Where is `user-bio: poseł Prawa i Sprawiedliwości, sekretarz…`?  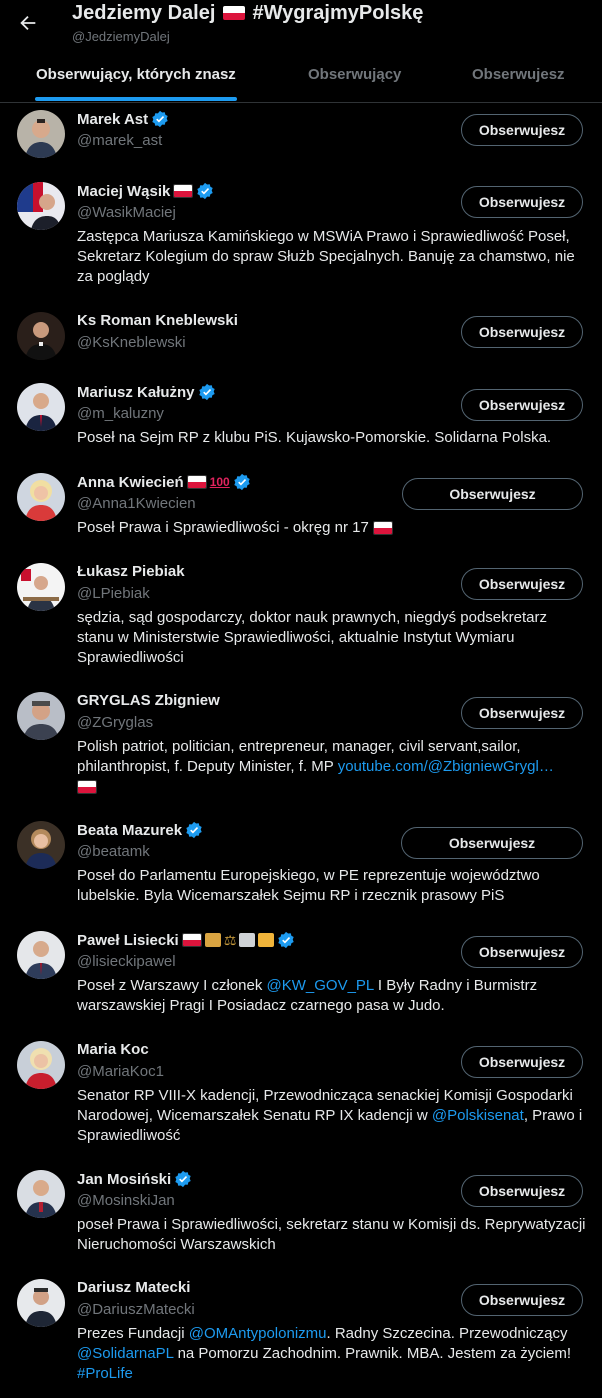 user-bio: poseł Prawa i Sprawiedliwości, sekretarz… is located at coordinates (331, 1234).